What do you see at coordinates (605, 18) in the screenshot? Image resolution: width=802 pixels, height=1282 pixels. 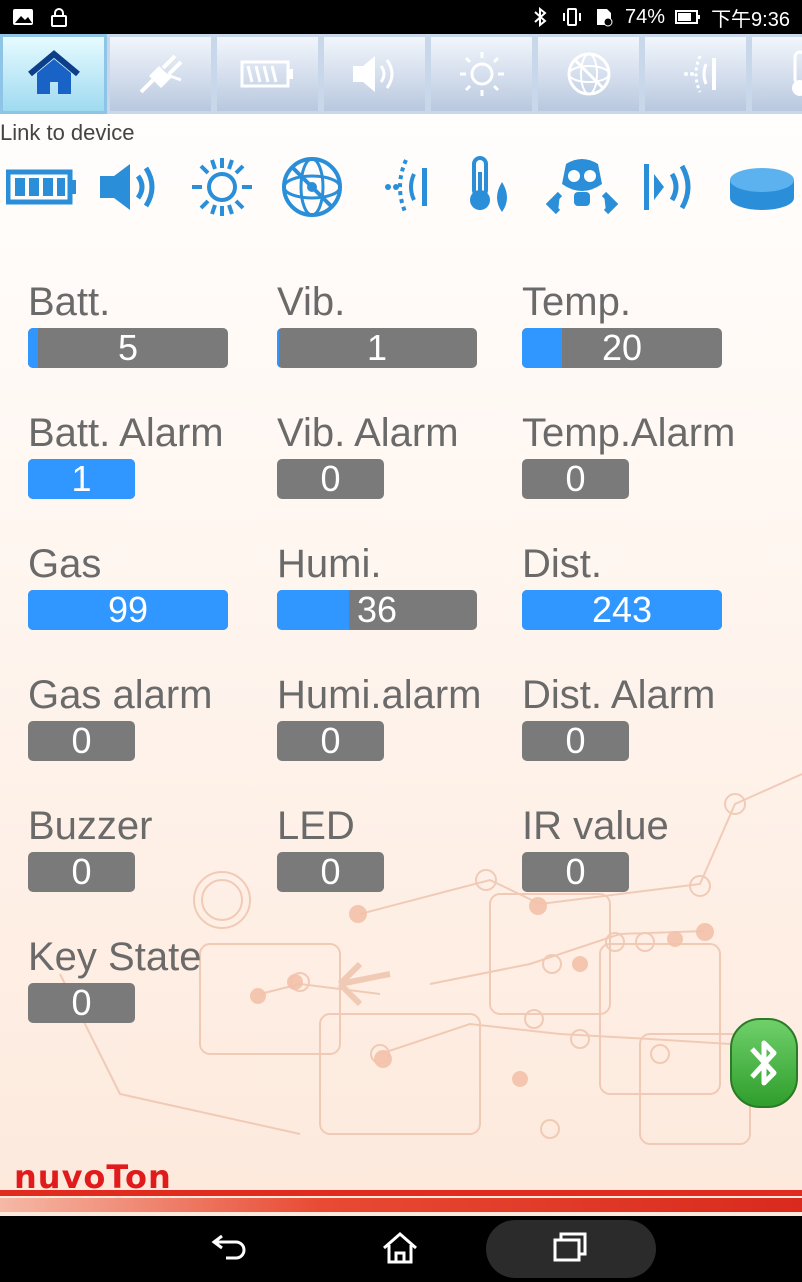 I see `sim-icon` at bounding box center [605, 18].